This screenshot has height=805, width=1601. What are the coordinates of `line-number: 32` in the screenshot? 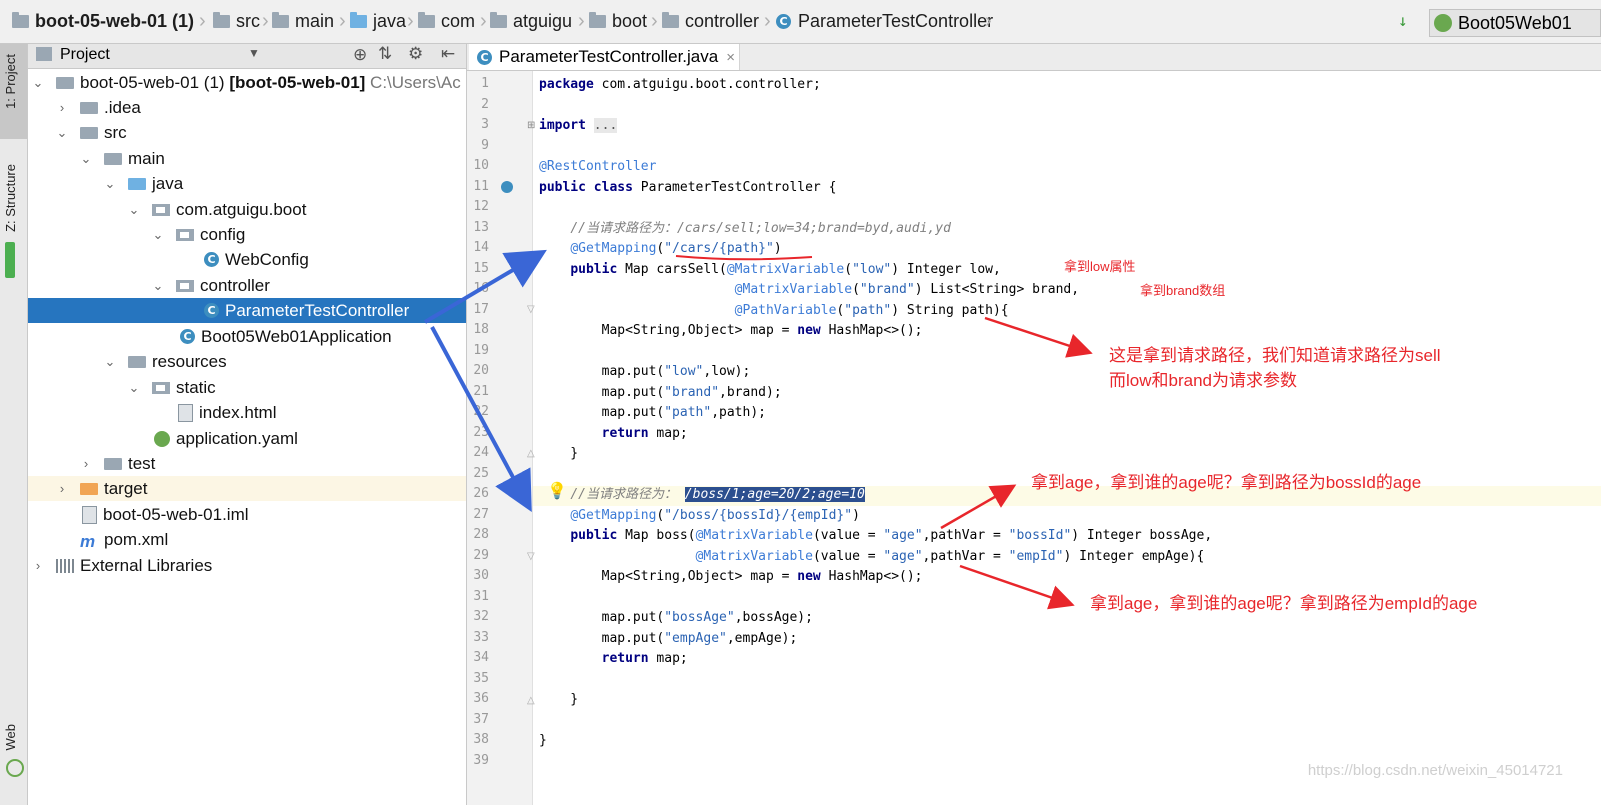 It's located at (481, 616).